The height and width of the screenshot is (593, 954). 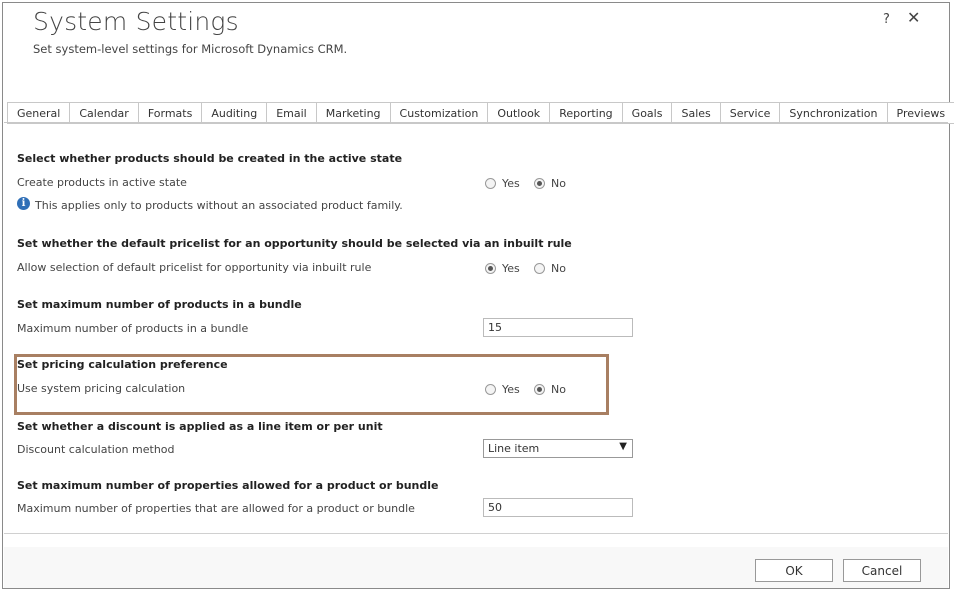 I want to click on active-state-no-radio: No, so click(x=550, y=183).